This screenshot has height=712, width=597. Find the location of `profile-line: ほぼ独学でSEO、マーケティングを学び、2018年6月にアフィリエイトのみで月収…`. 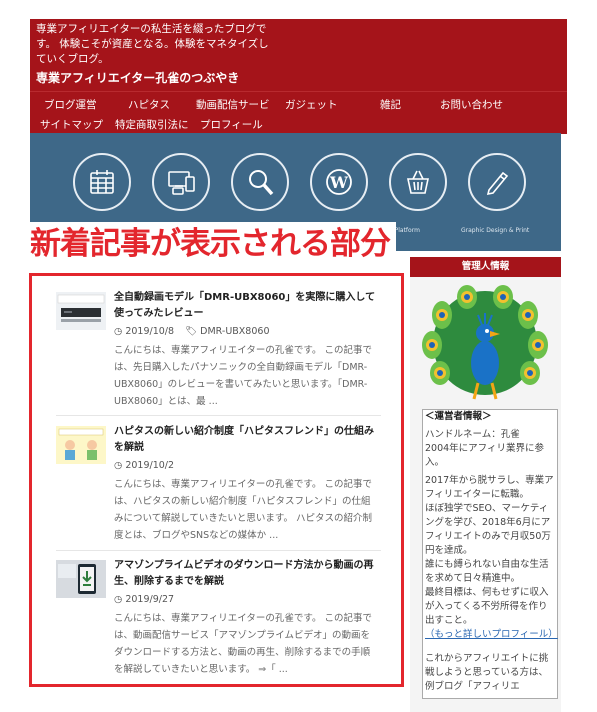

profile-line: ほぼ独学でSEO、マーケティングを学び、2018年6月にアフィリエイトのみで月収… is located at coordinates (488, 529).